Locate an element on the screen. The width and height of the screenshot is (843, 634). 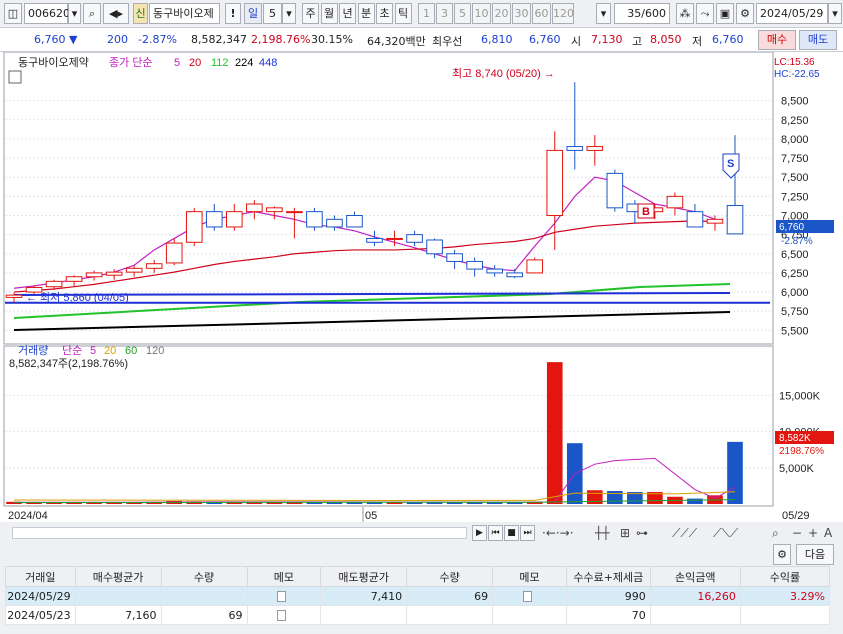
scroll-end-icon: ⏭ is located at coordinates (527, 533).